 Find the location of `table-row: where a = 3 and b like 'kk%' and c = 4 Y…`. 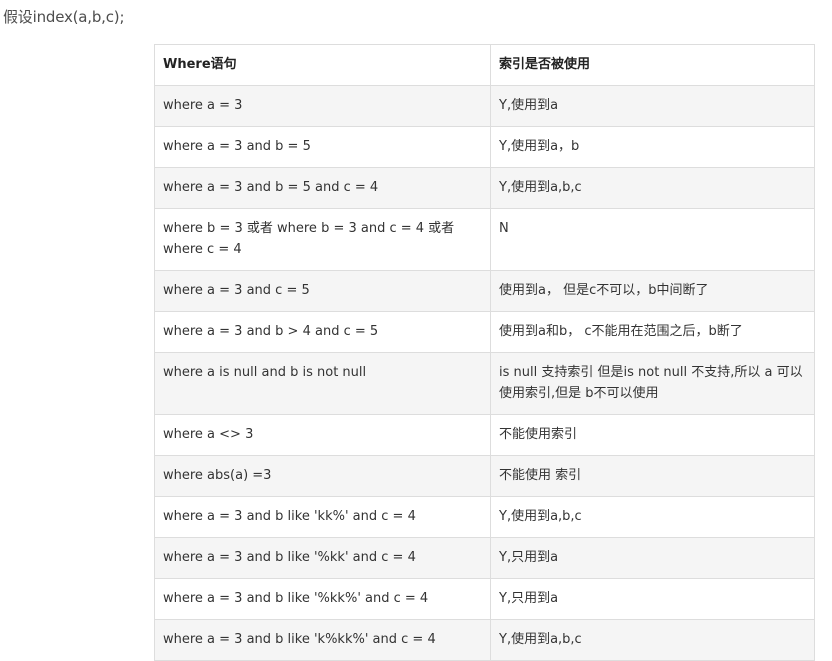

table-row: where a = 3 and b like 'kk%' and c = 4 Y… is located at coordinates (484, 517).